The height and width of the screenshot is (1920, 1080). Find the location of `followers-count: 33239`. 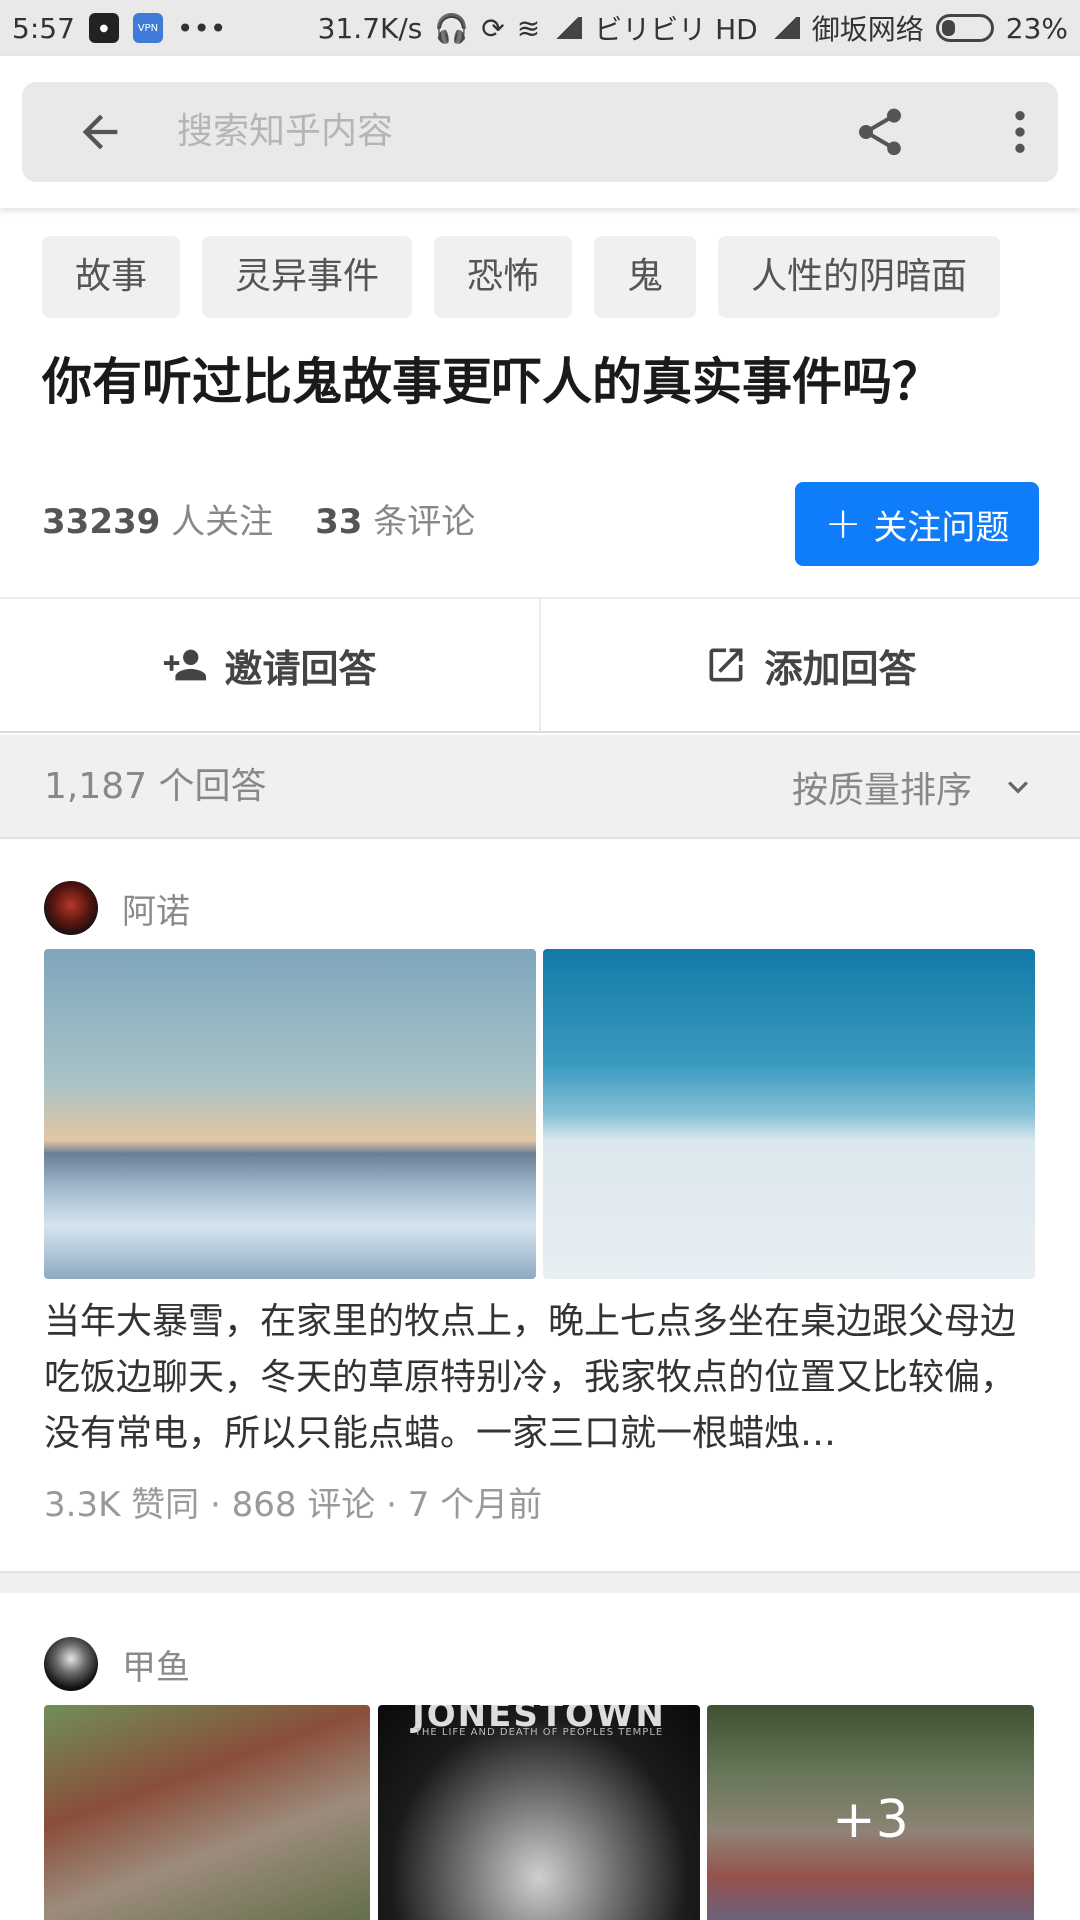

followers-count: 33239 is located at coordinates (101, 522).